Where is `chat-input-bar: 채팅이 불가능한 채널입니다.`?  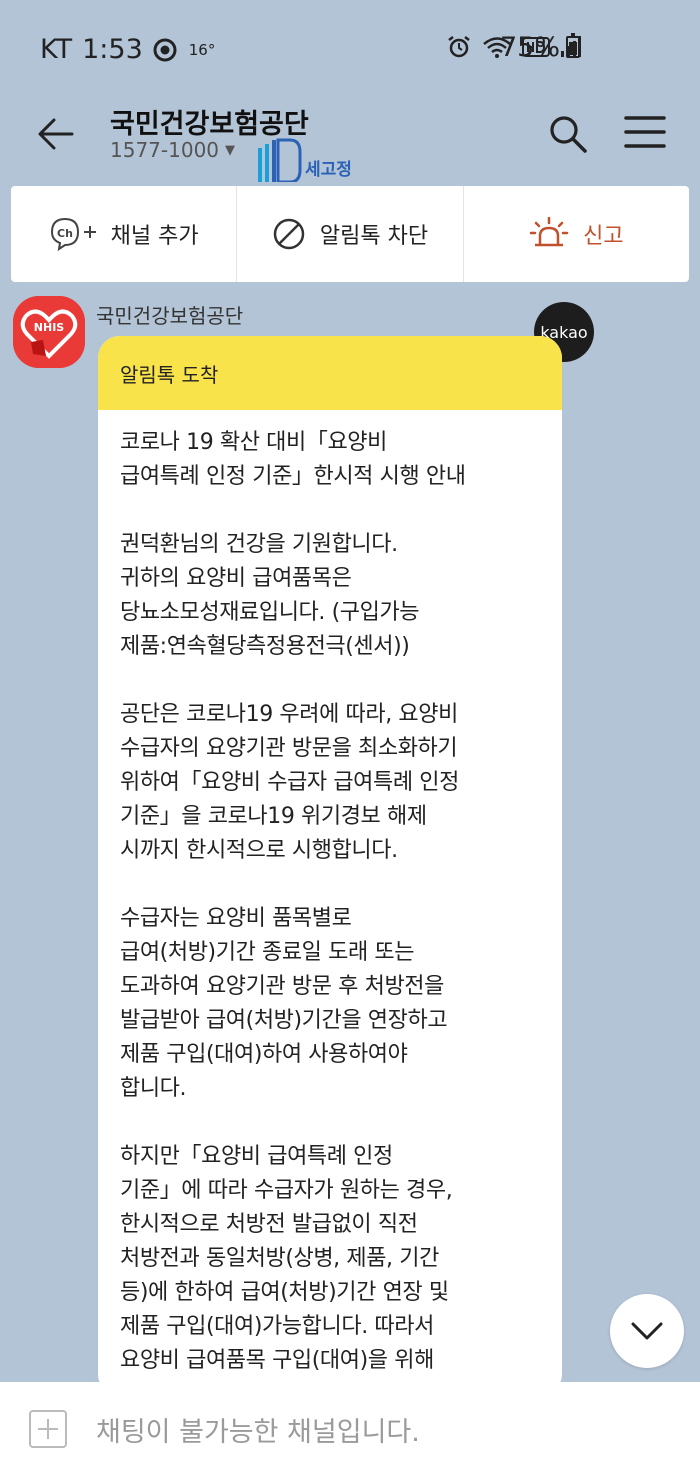 chat-input-bar: 채팅이 불가능한 채널입니다. is located at coordinates (350, 1429).